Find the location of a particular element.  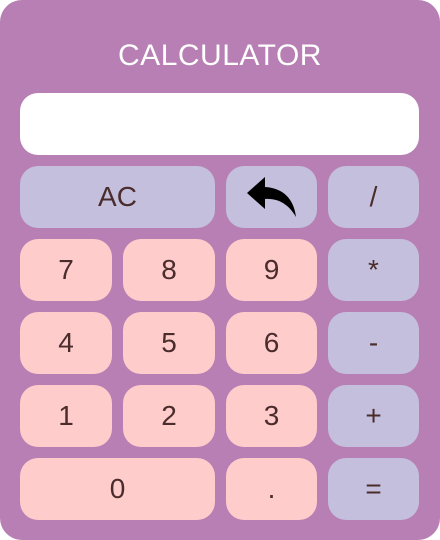

decimal-button: . is located at coordinates (271, 489).